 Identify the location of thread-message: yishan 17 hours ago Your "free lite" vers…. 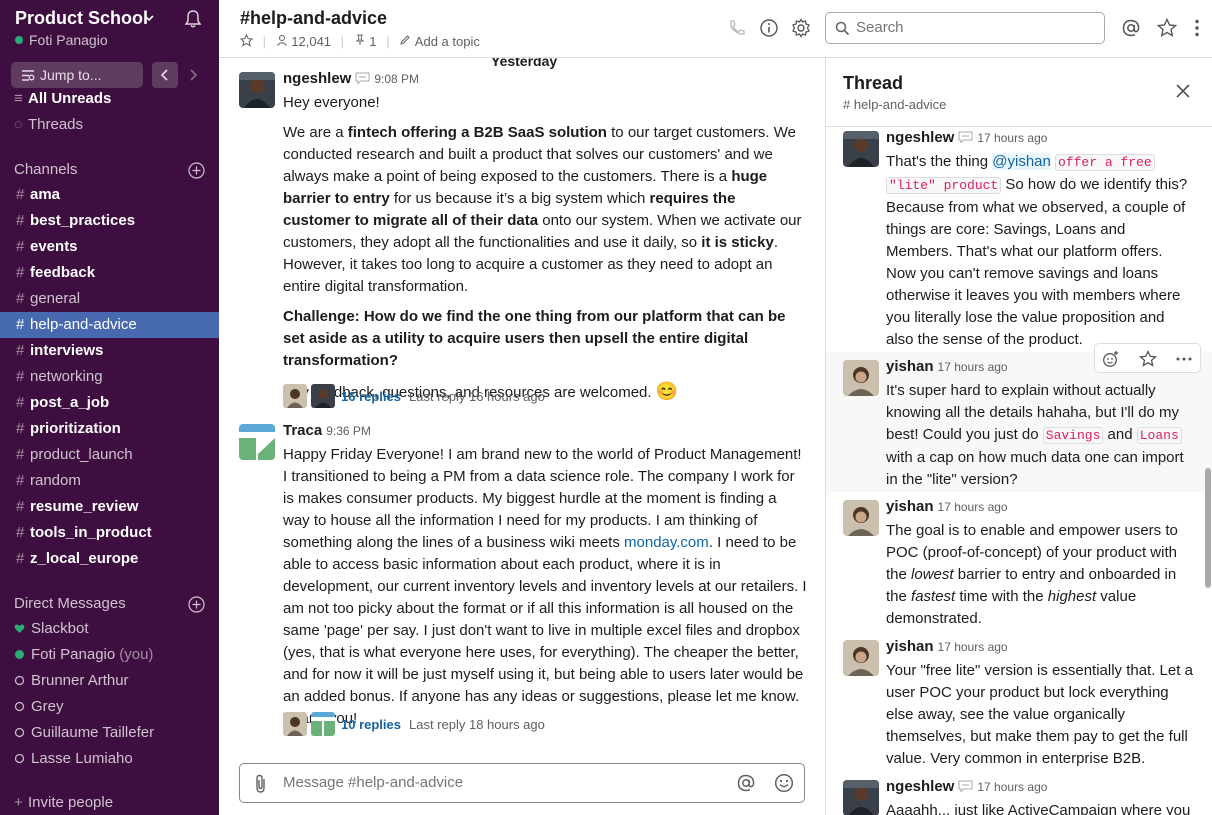
(1019, 702).